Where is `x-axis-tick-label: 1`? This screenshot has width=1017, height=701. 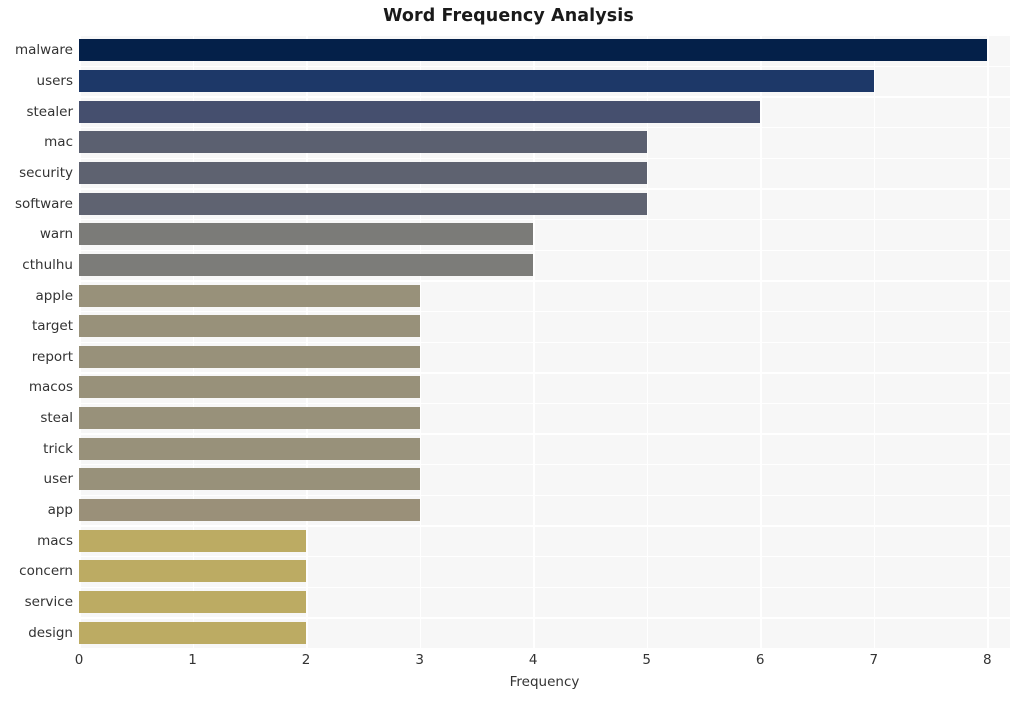 x-axis-tick-label: 1 is located at coordinates (192, 660).